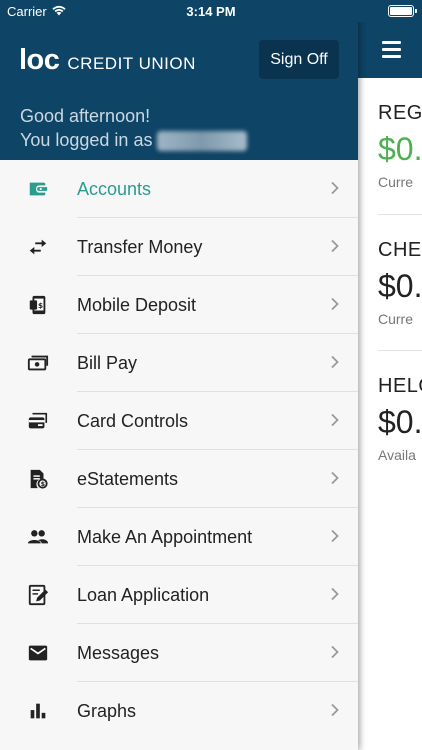 Image resolution: width=422 pixels, height=750 pixels. I want to click on menu-item-card-controls: Card Controls, so click(179, 421).